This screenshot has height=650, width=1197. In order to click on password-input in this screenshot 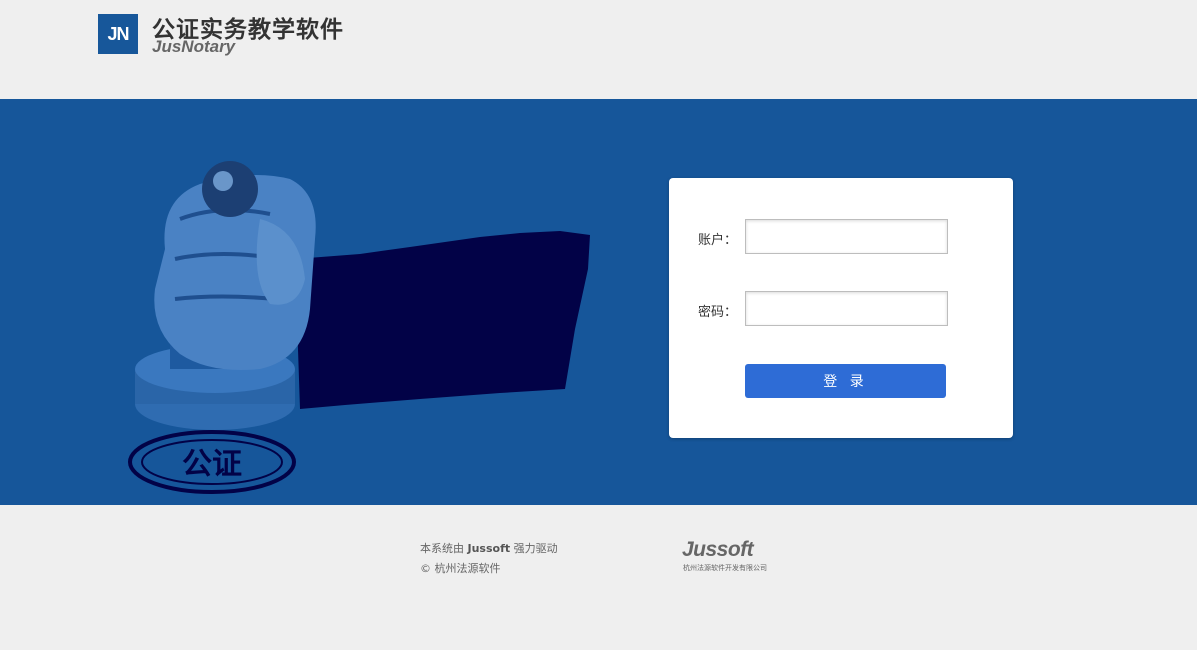, I will do `click(846, 308)`.